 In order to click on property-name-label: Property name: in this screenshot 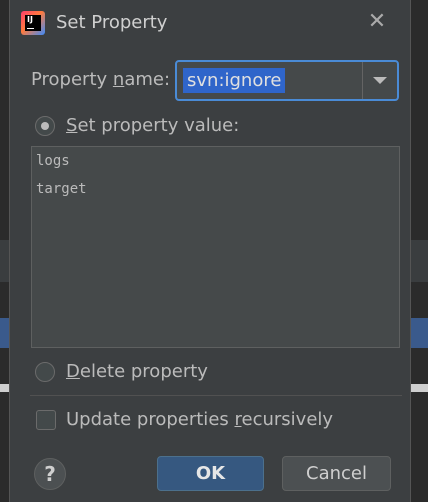, I will do `click(101, 79)`.